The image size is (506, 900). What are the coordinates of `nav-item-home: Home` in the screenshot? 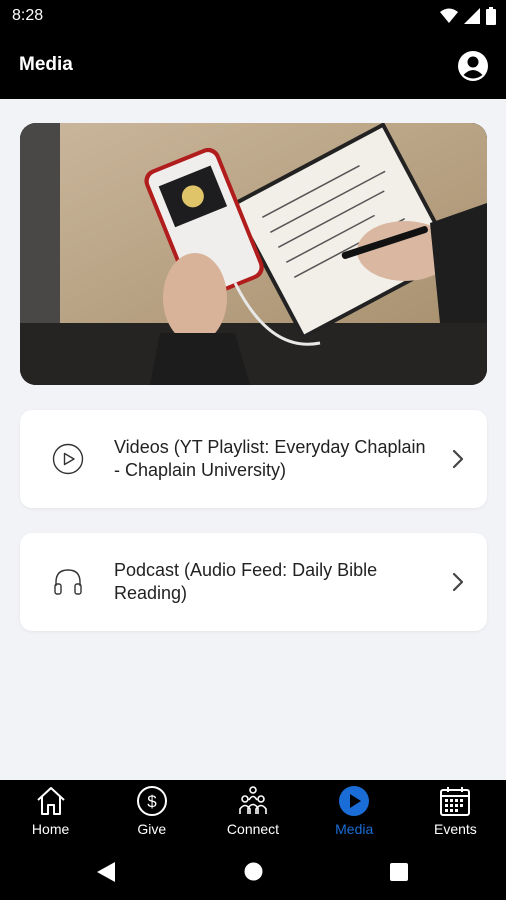 It's located at (50, 811).